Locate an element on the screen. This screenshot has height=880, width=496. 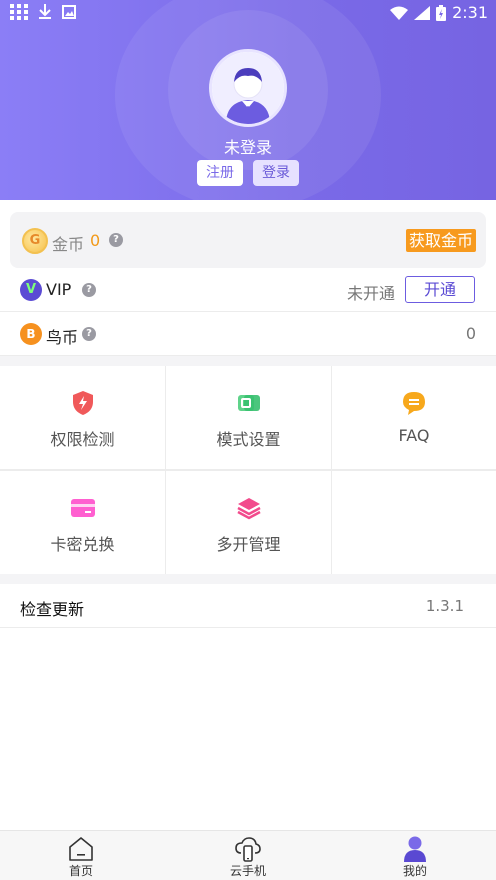
tab-cloud-phone: 云手机 is located at coordinates (248, 855).